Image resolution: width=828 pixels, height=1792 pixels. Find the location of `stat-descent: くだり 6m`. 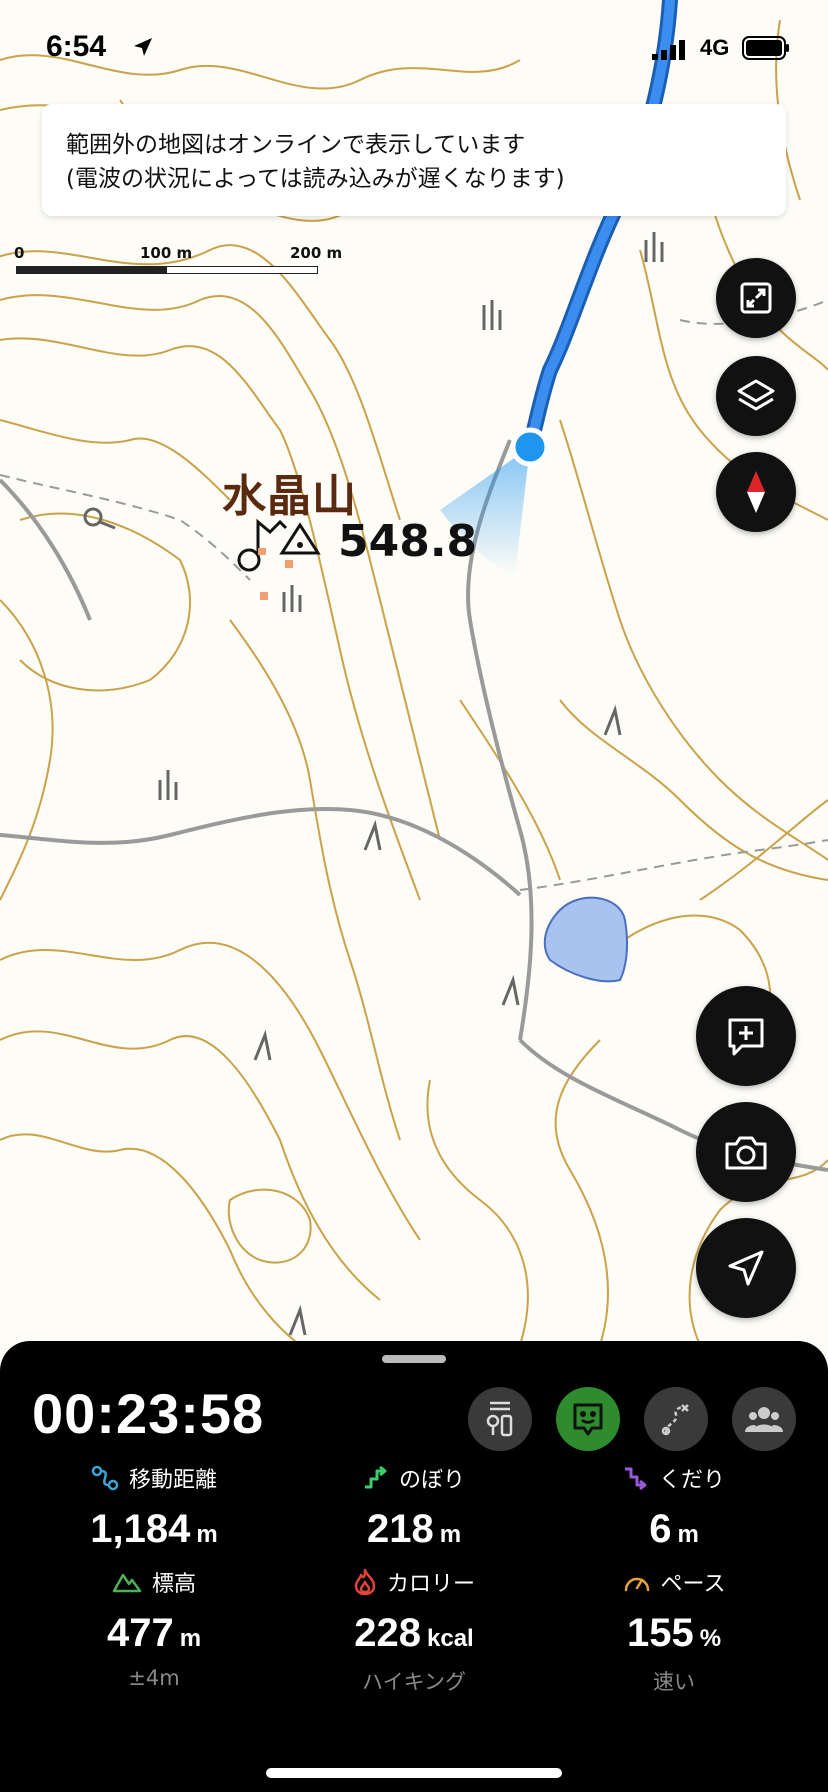

stat-descent: くだり 6m is located at coordinates (674, 1507).